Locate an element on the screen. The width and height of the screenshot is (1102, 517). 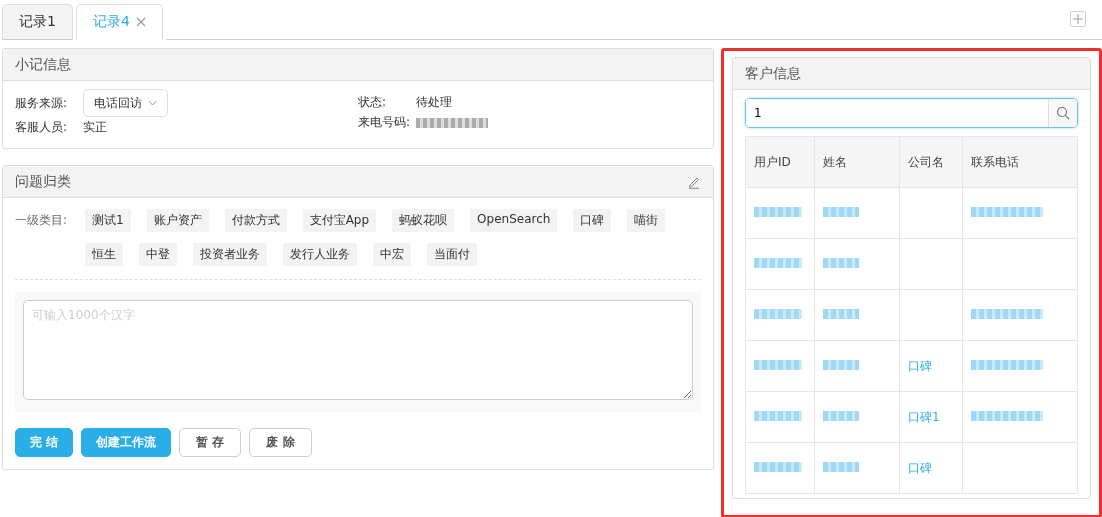
category-tag: 当面付 is located at coordinates (452, 254).